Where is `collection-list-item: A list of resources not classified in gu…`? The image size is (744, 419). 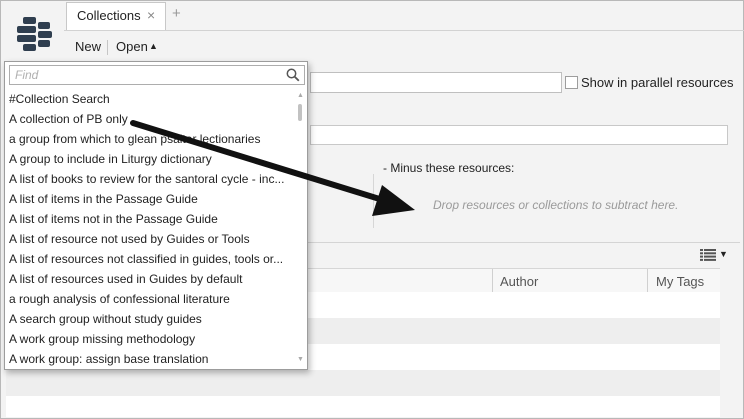 collection-list-item: A list of resources not classified in gu… is located at coordinates (150, 259).